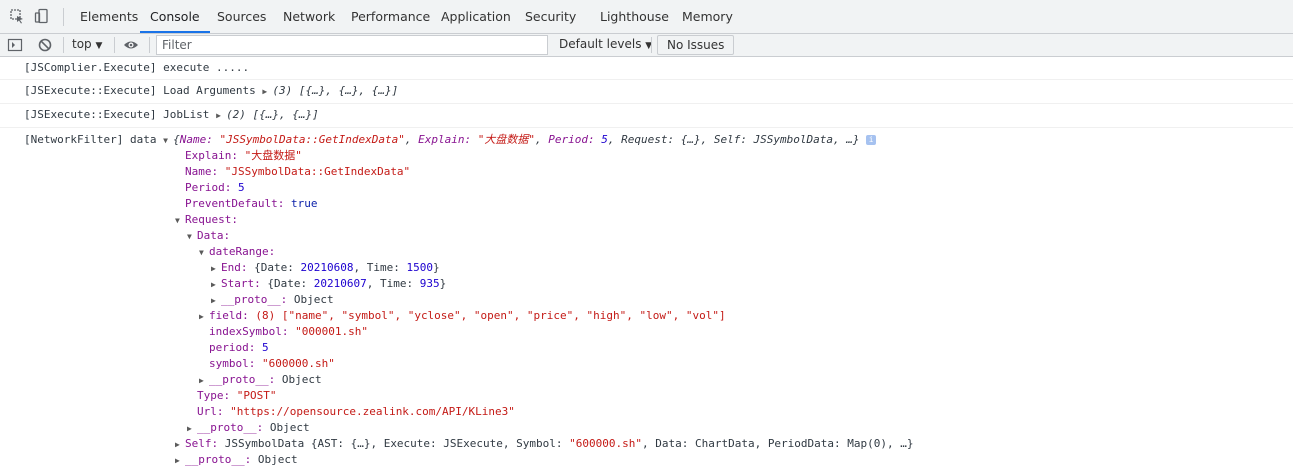 The image size is (1293, 472). Describe the element at coordinates (243, 155) in the screenshot. I see `prop-explain: Explain: "大盘数据"` at that location.